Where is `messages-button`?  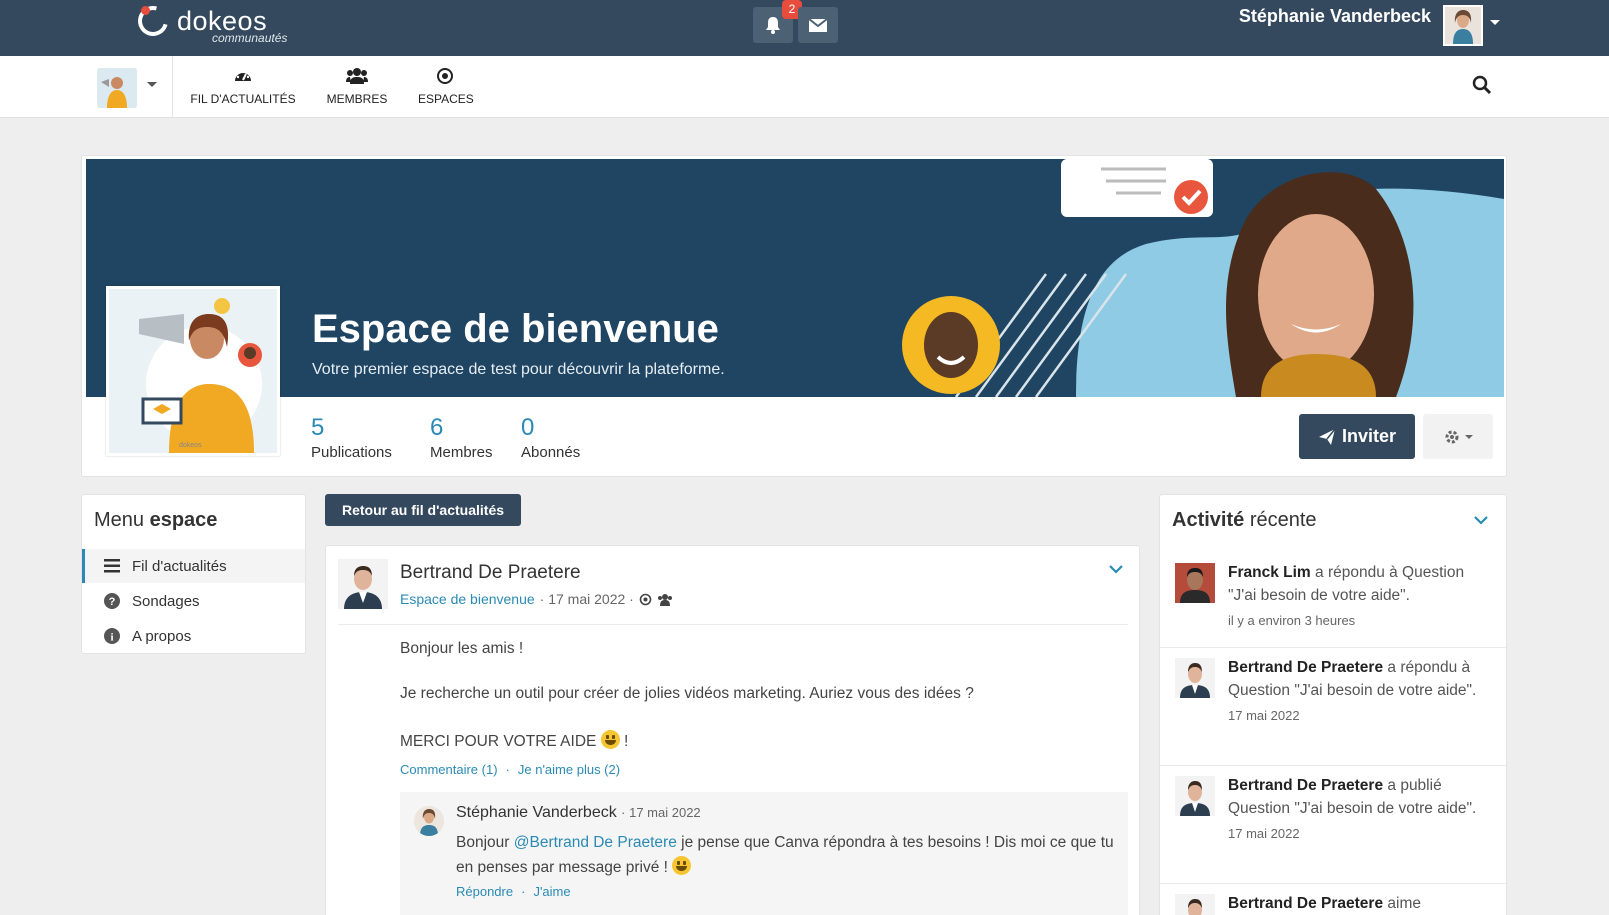 messages-button is located at coordinates (818, 25).